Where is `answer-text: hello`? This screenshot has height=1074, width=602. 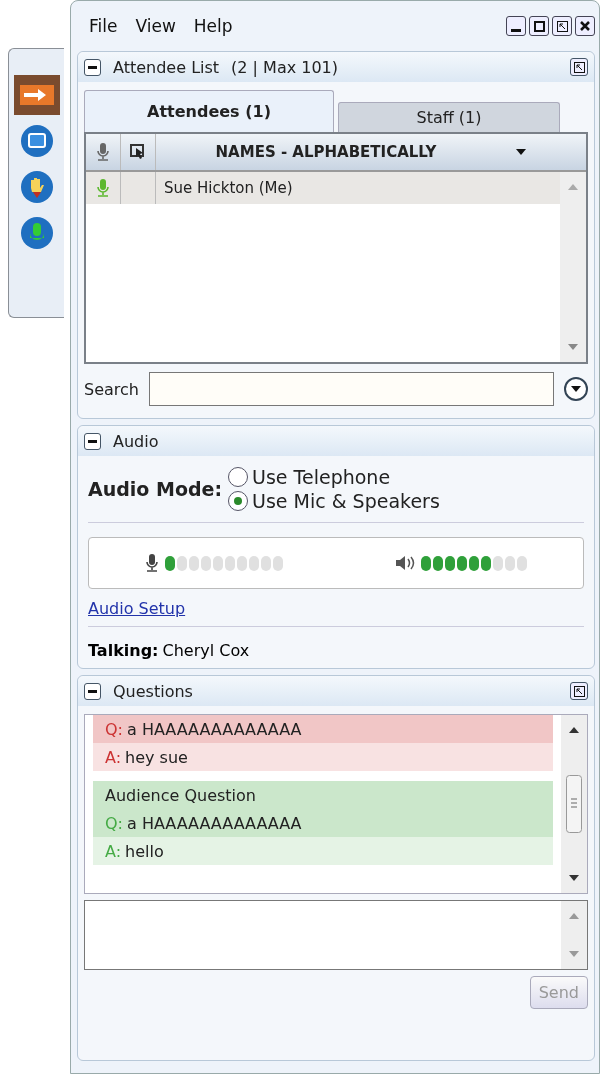
answer-text: hello is located at coordinates (144, 851).